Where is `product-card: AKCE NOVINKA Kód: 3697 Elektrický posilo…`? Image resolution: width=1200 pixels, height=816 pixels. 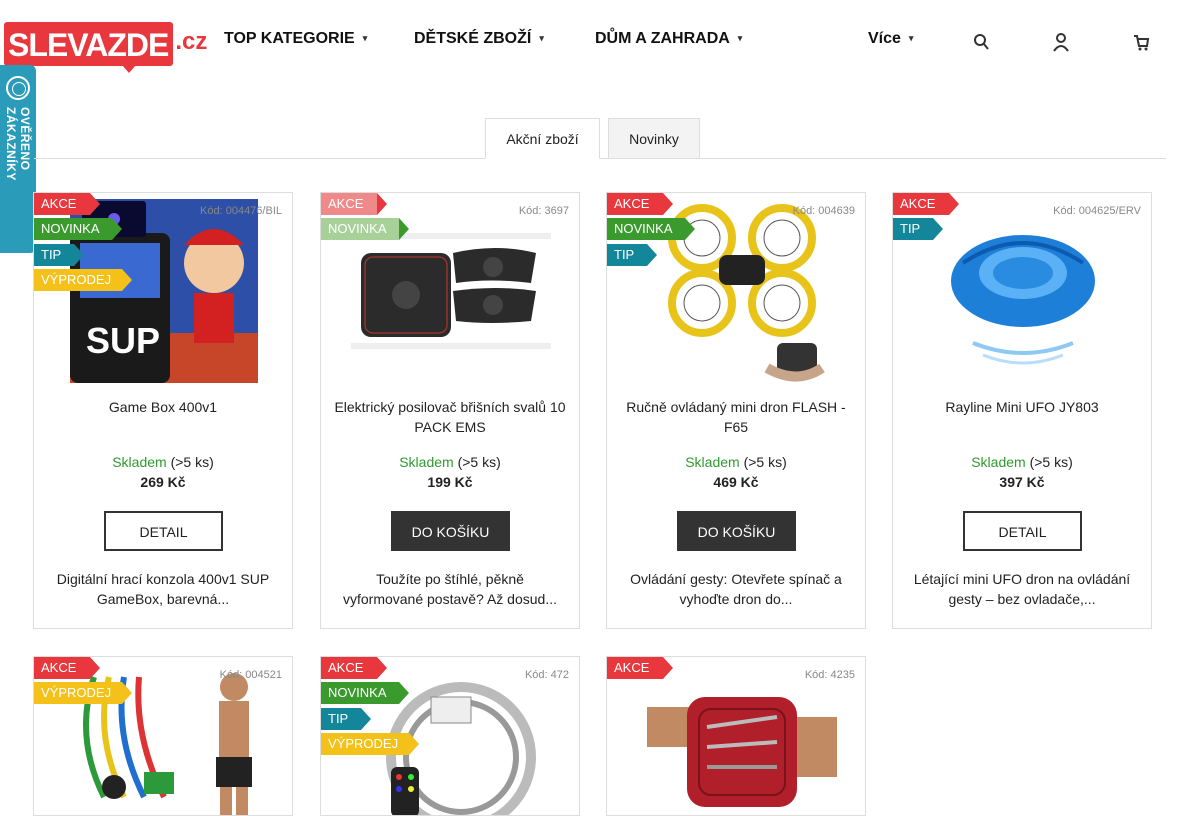 product-card: AKCE NOVINKA Kód: 3697 Elektrický posilo… is located at coordinates (450, 410).